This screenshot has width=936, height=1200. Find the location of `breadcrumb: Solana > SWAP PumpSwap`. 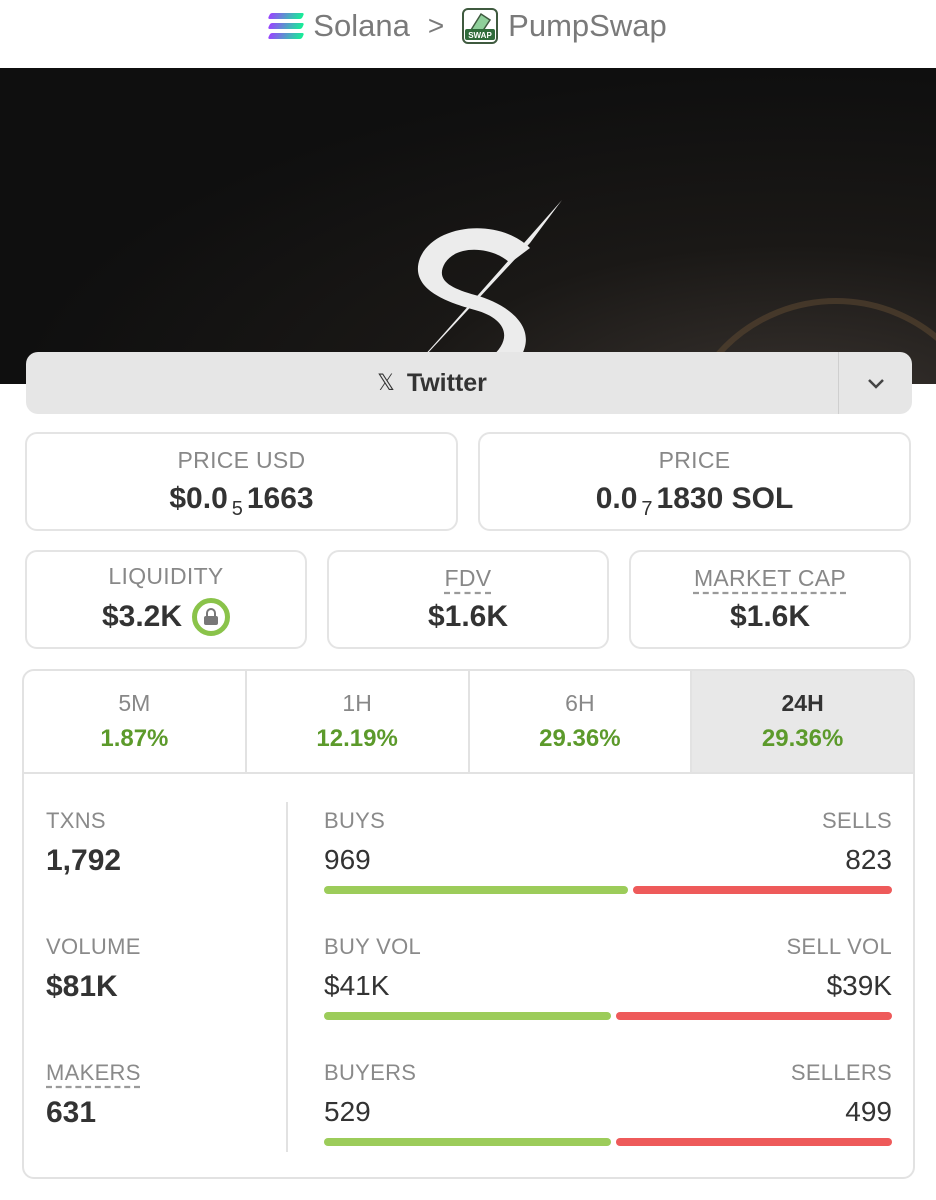

breadcrumb: Solana > SWAP PumpSwap is located at coordinates (468, 26).